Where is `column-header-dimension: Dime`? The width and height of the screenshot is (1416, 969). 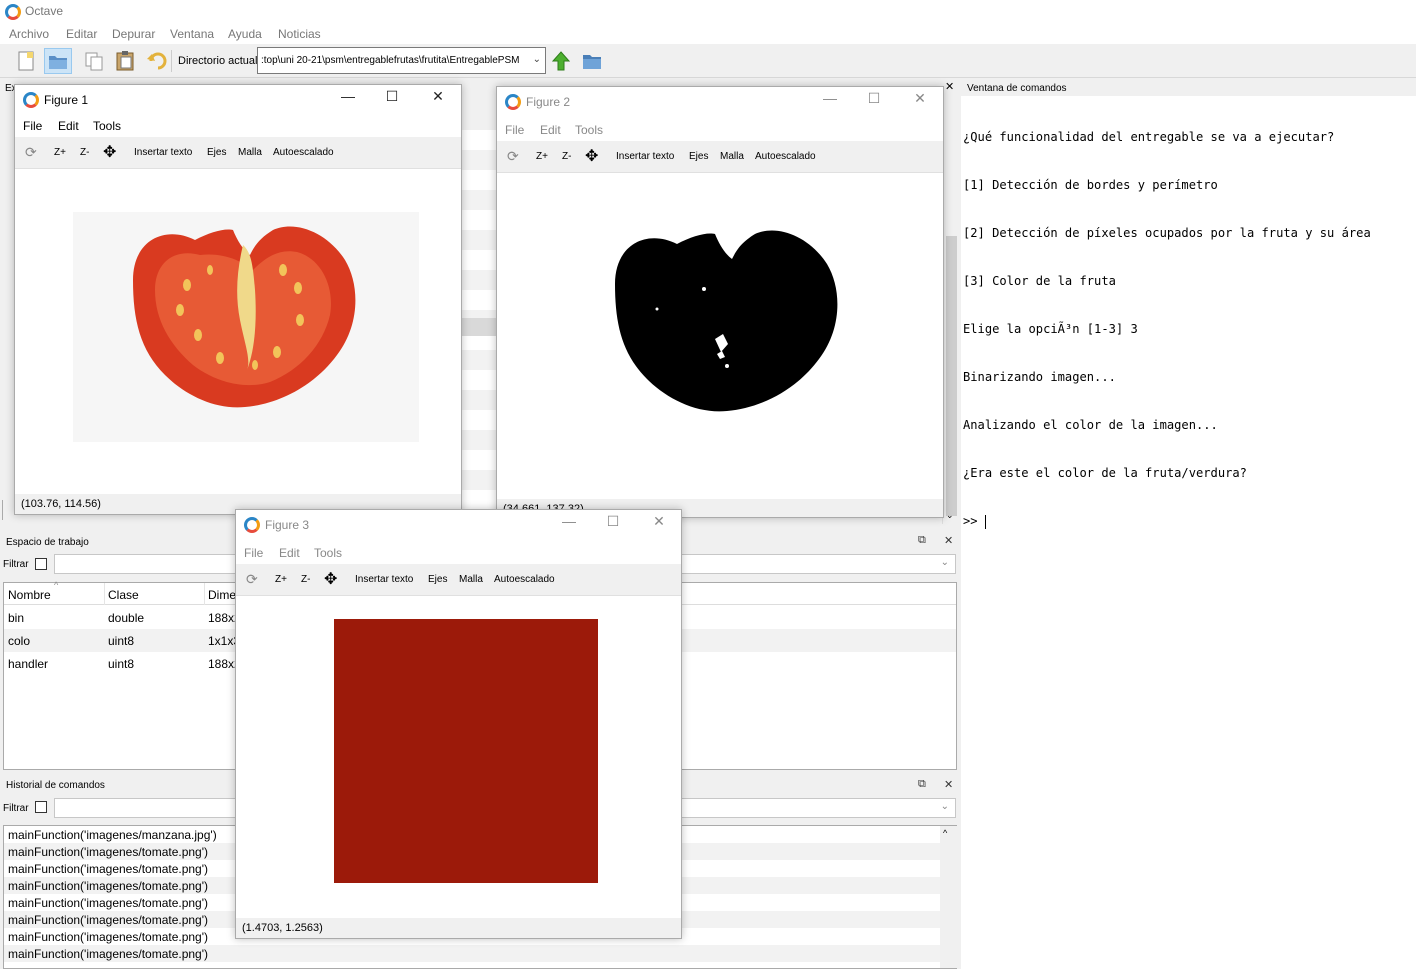 column-header-dimension: Dime is located at coordinates (222, 595).